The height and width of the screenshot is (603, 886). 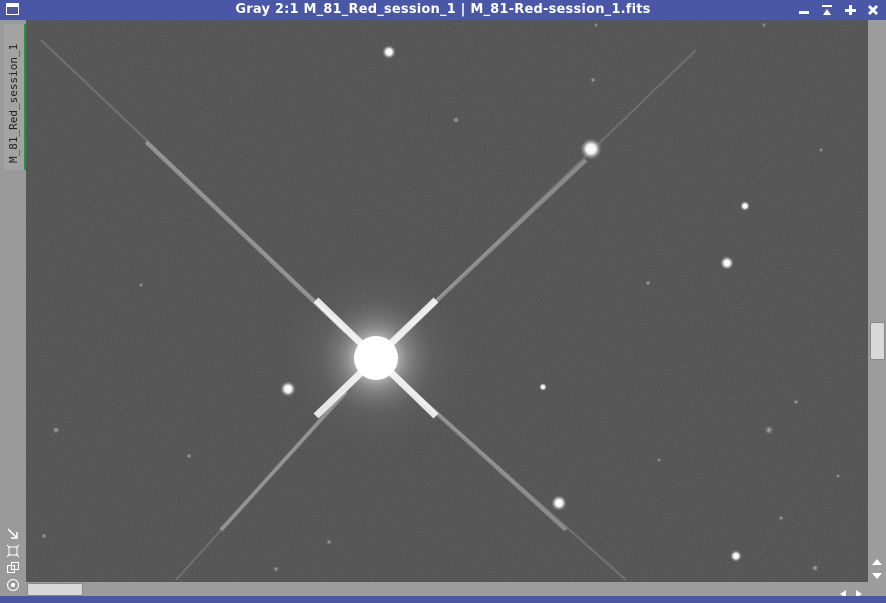 I want to click on view-tab: M_81_Red_session_1, so click(x=15, y=97).